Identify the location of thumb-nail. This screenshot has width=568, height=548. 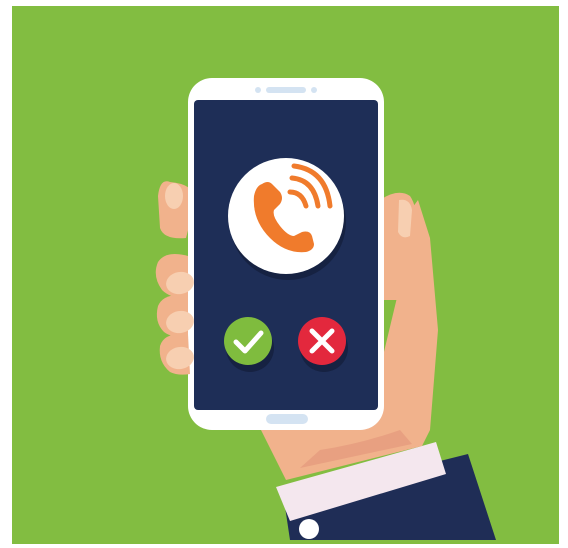
(405, 218).